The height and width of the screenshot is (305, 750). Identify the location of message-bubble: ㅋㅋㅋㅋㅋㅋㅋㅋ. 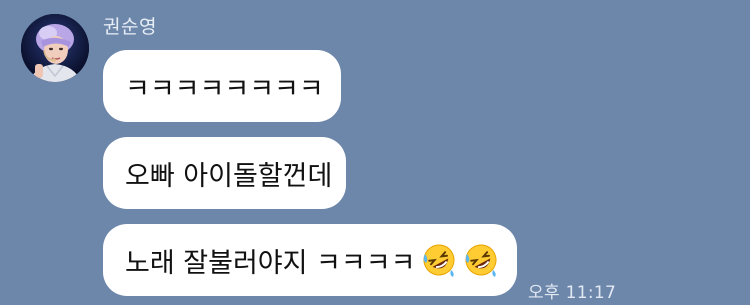
(222, 86).